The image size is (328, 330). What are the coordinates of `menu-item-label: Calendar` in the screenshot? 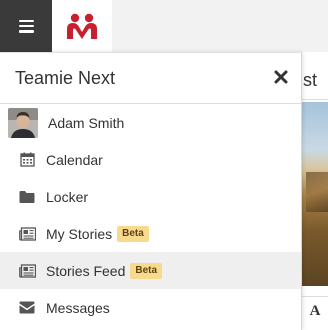 It's located at (74, 159).